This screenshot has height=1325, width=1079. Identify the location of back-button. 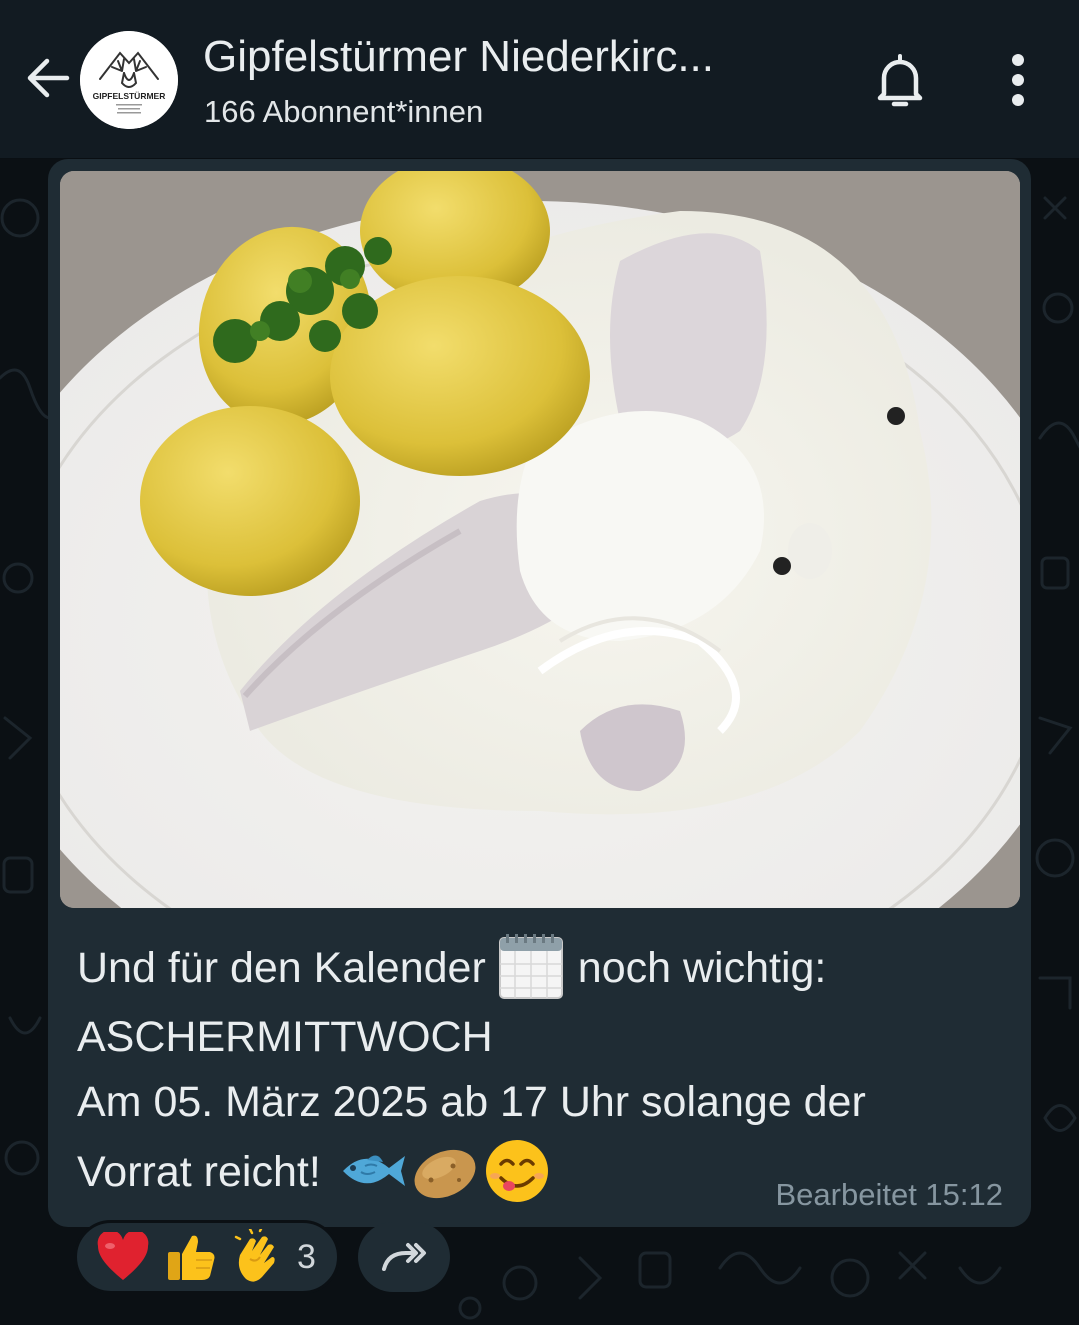
(48, 78).